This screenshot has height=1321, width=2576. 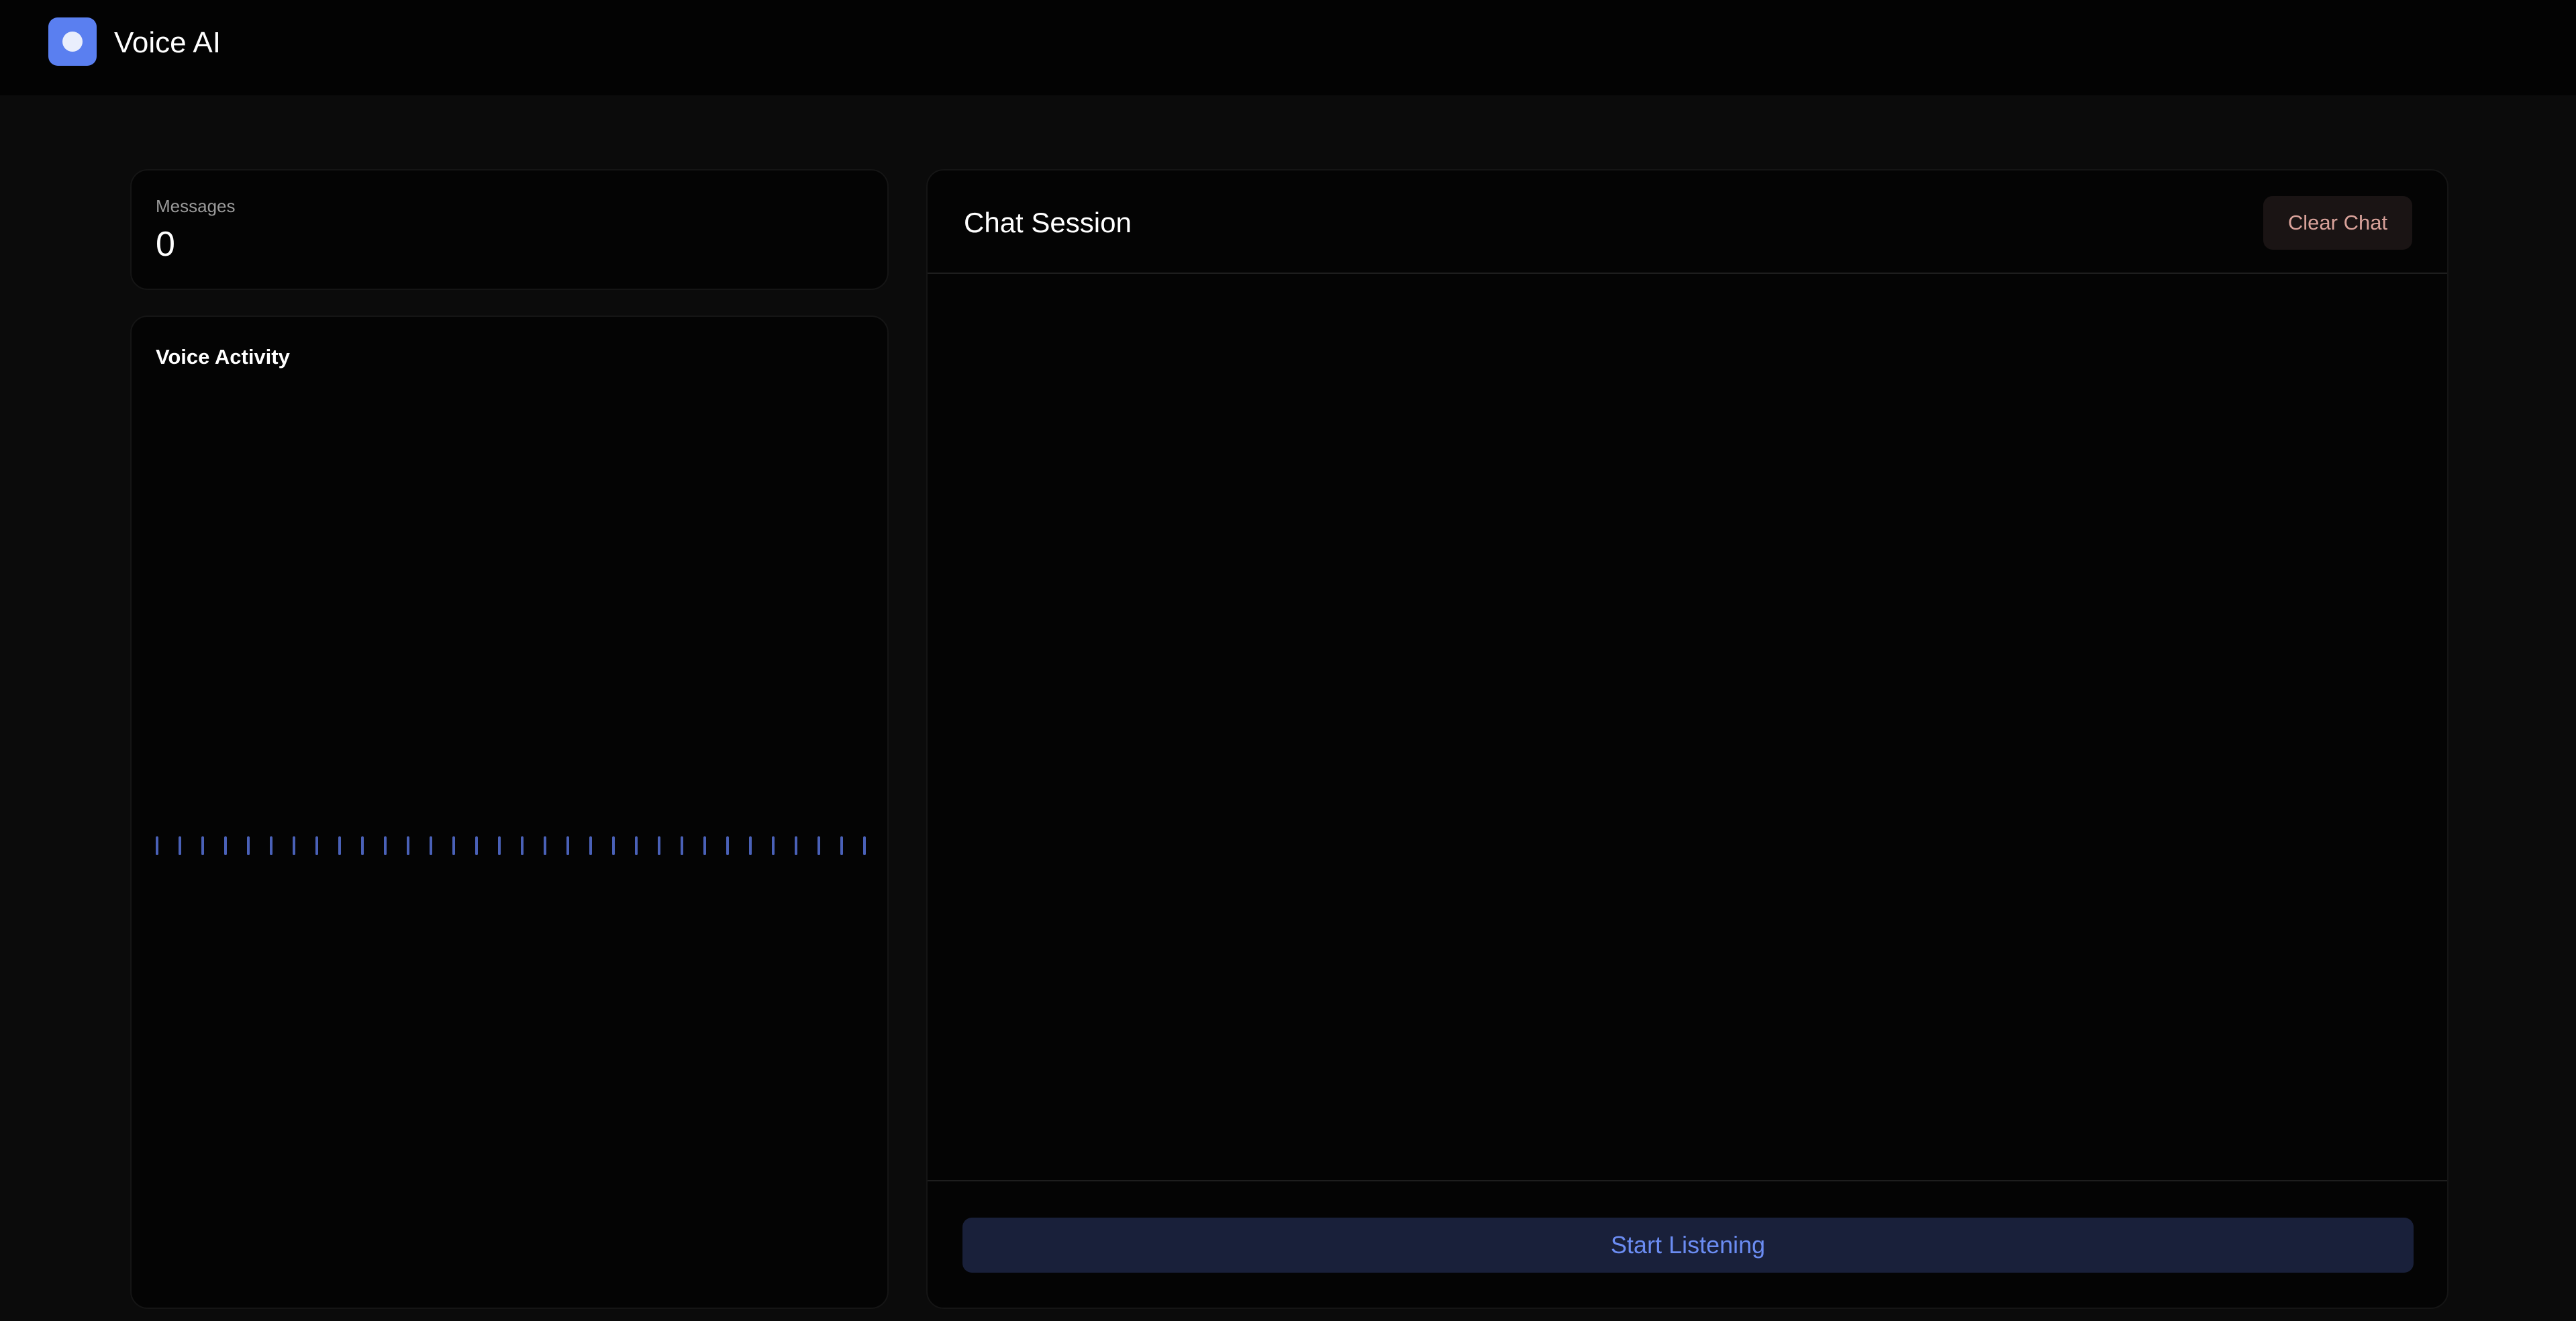 What do you see at coordinates (1048, 223) in the screenshot?
I see `chat-title: Chat Session` at bounding box center [1048, 223].